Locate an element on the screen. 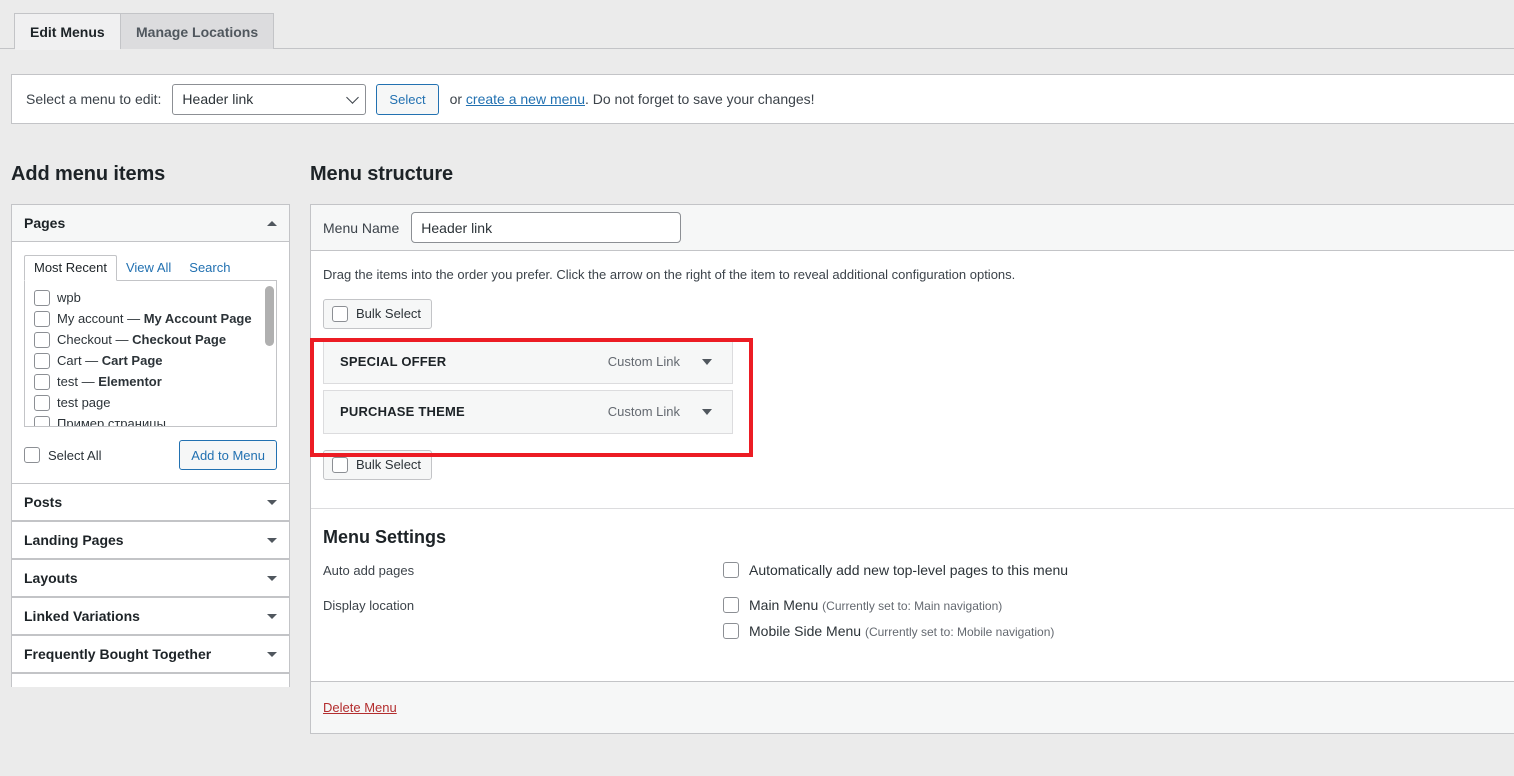  layouts-panel-header: Layouts is located at coordinates (150, 578).